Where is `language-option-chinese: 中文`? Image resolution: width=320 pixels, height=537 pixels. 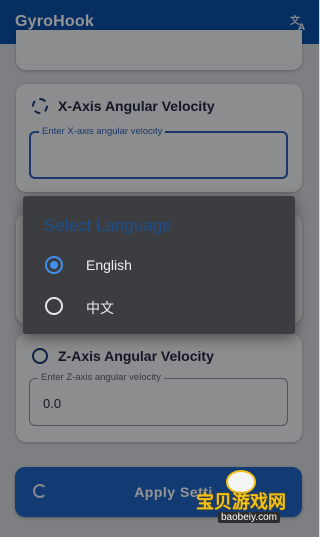 language-option-chinese: 中文 is located at coordinates (159, 306).